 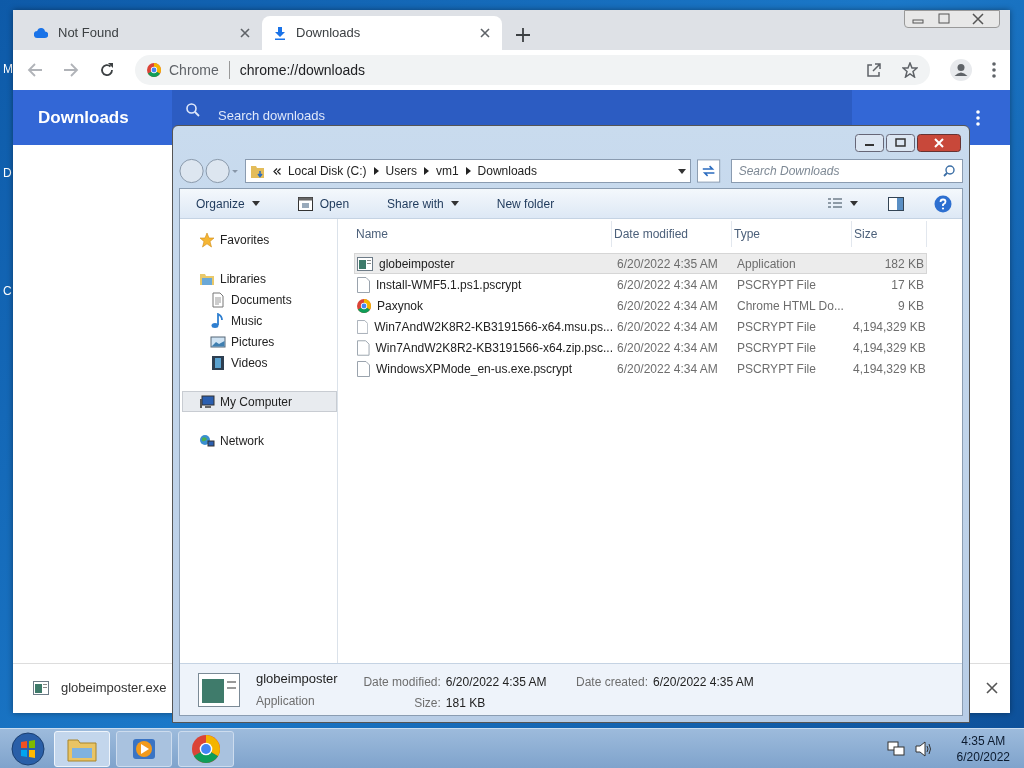 I want to click on nav-item: Videos, so click(x=259, y=362).